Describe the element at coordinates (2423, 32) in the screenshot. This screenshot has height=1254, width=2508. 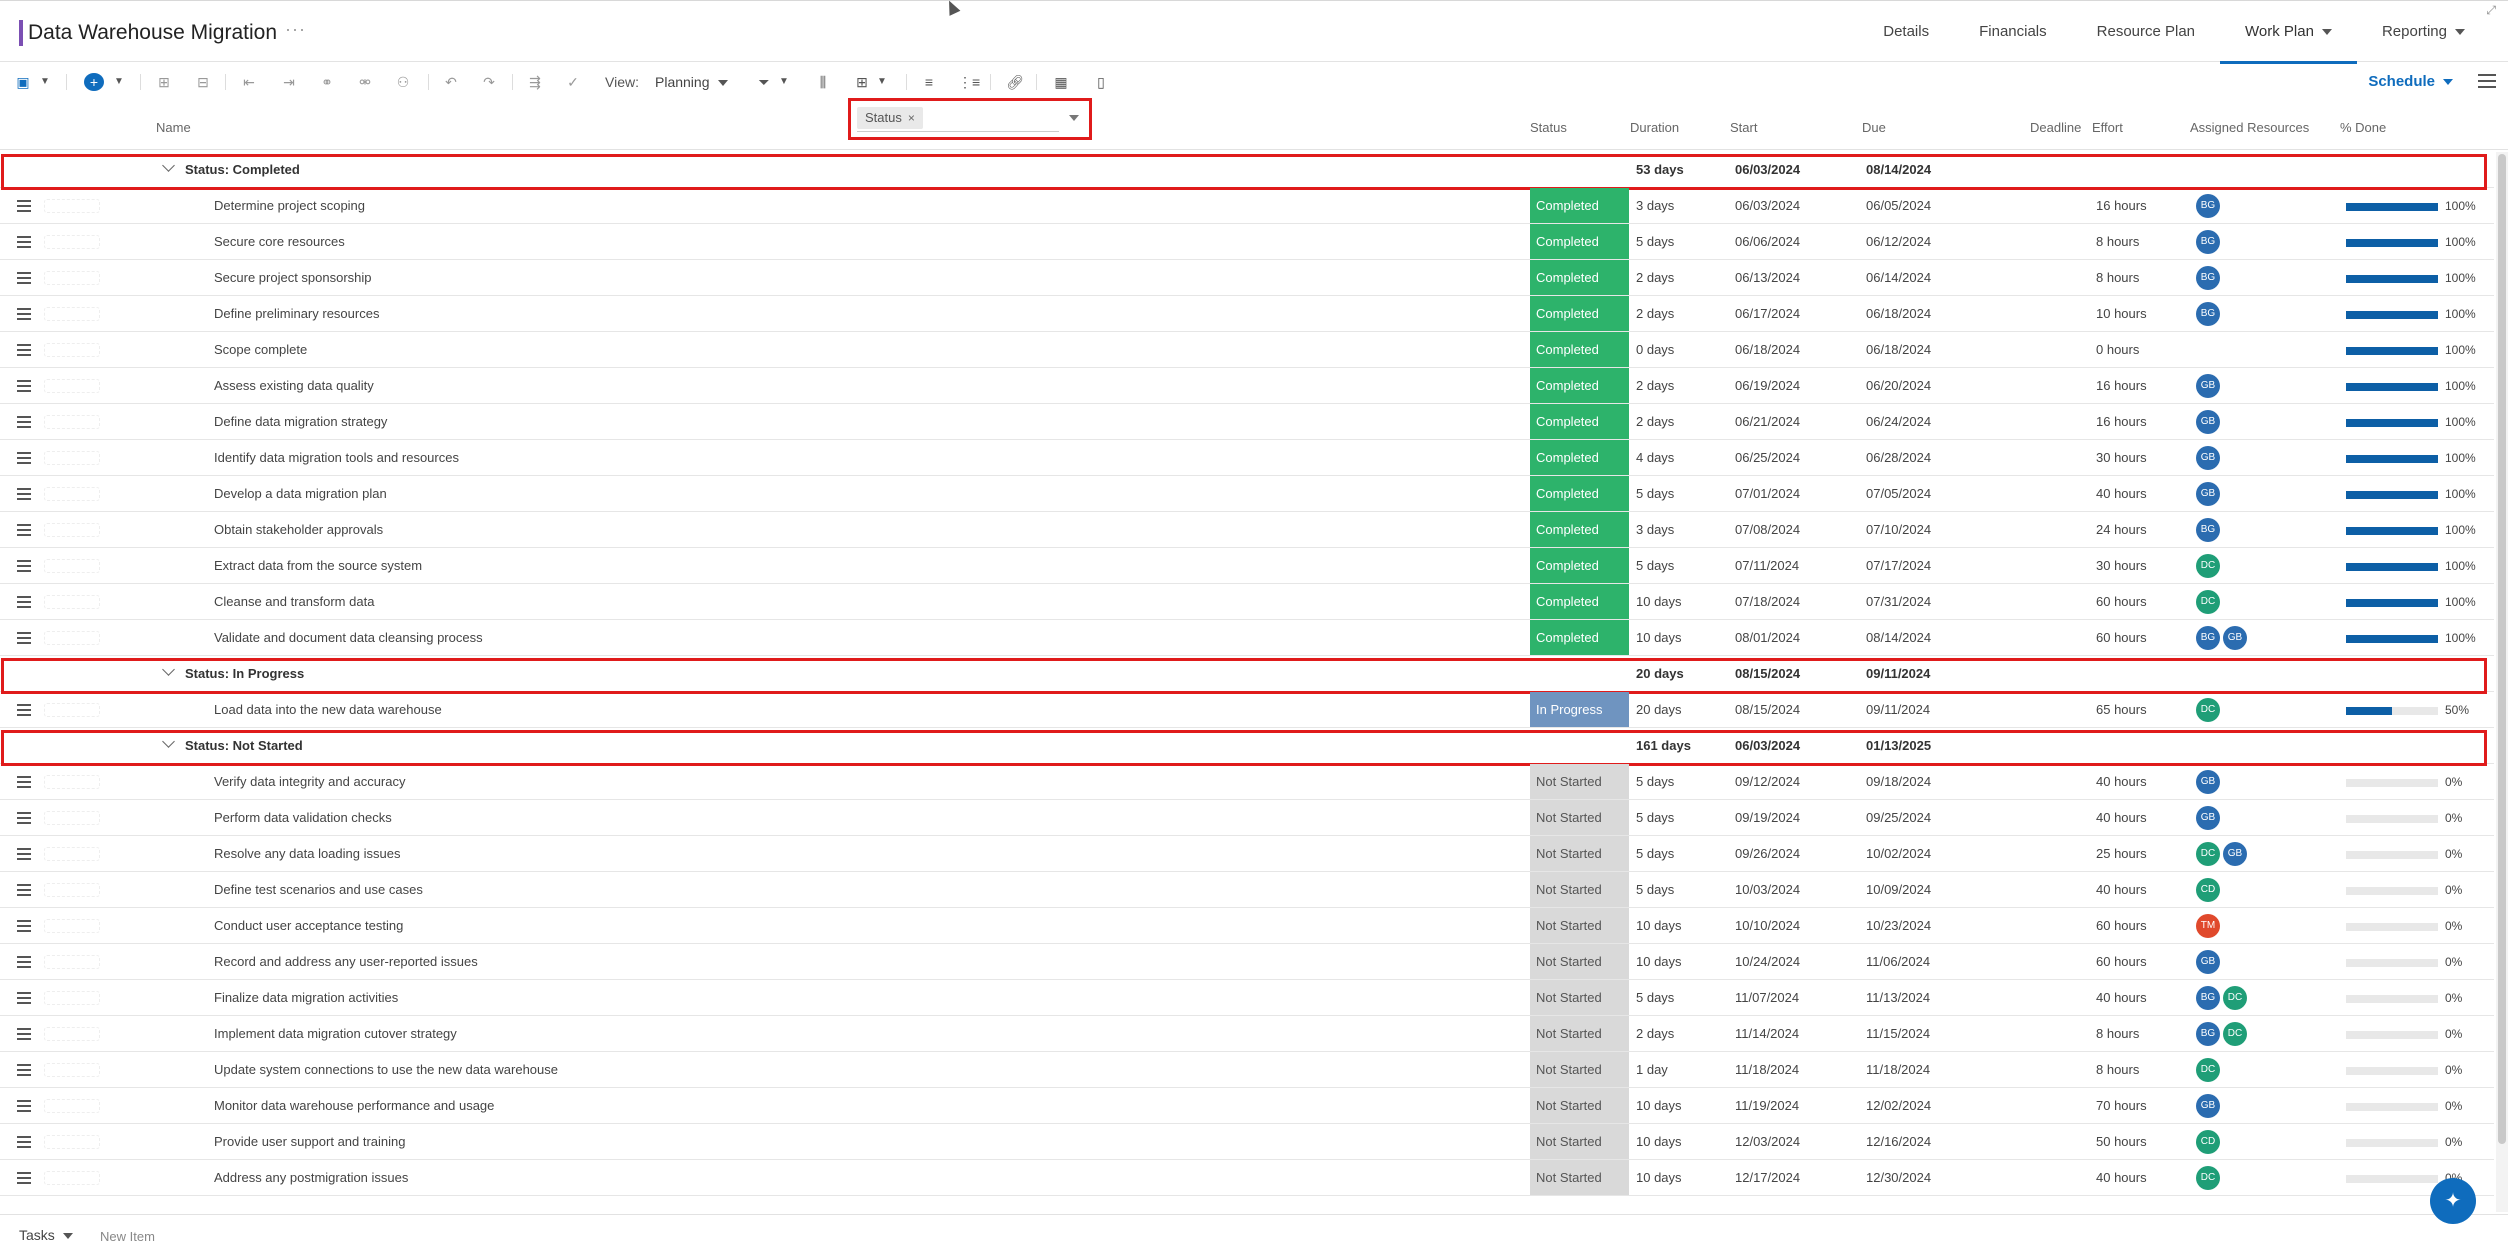
I see `tab-reporting: Reporting` at that location.